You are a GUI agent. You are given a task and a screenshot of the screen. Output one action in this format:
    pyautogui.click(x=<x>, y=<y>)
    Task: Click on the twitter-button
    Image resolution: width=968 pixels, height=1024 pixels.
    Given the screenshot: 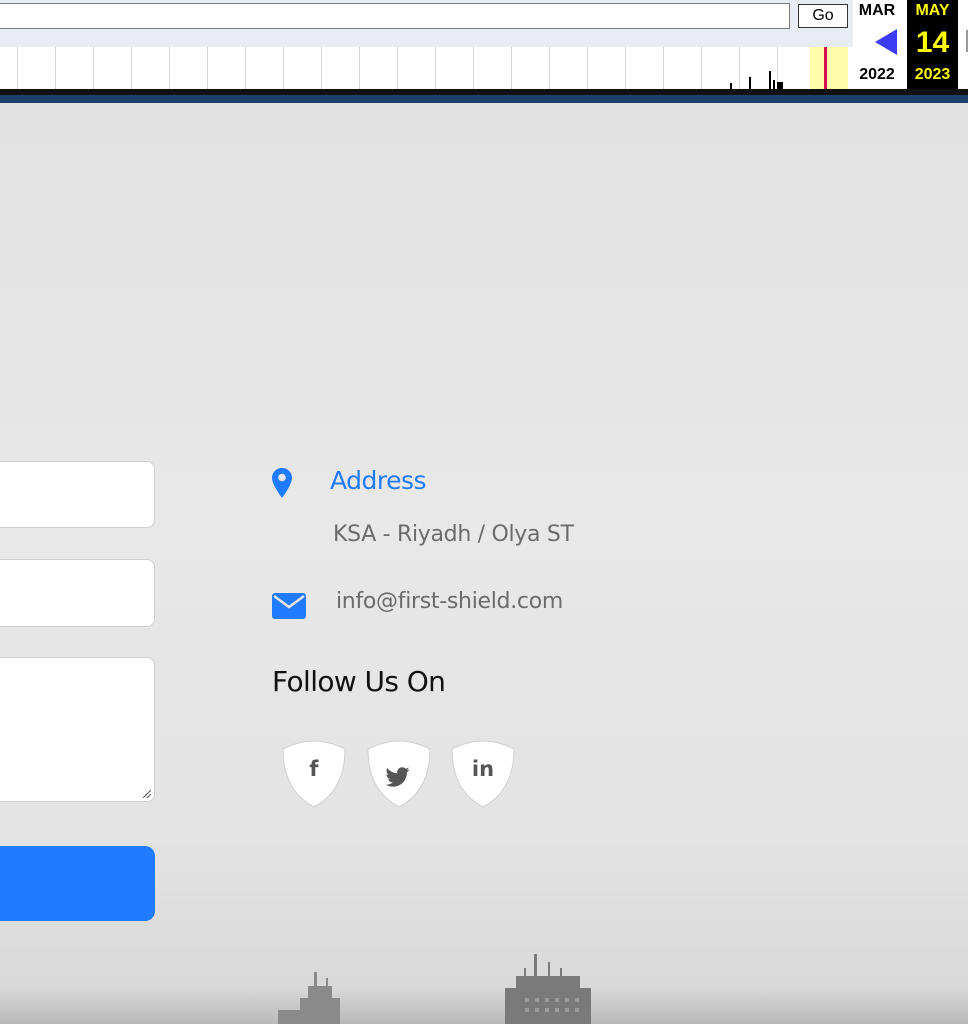 What is the action you would take?
    pyautogui.click(x=399, y=774)
    